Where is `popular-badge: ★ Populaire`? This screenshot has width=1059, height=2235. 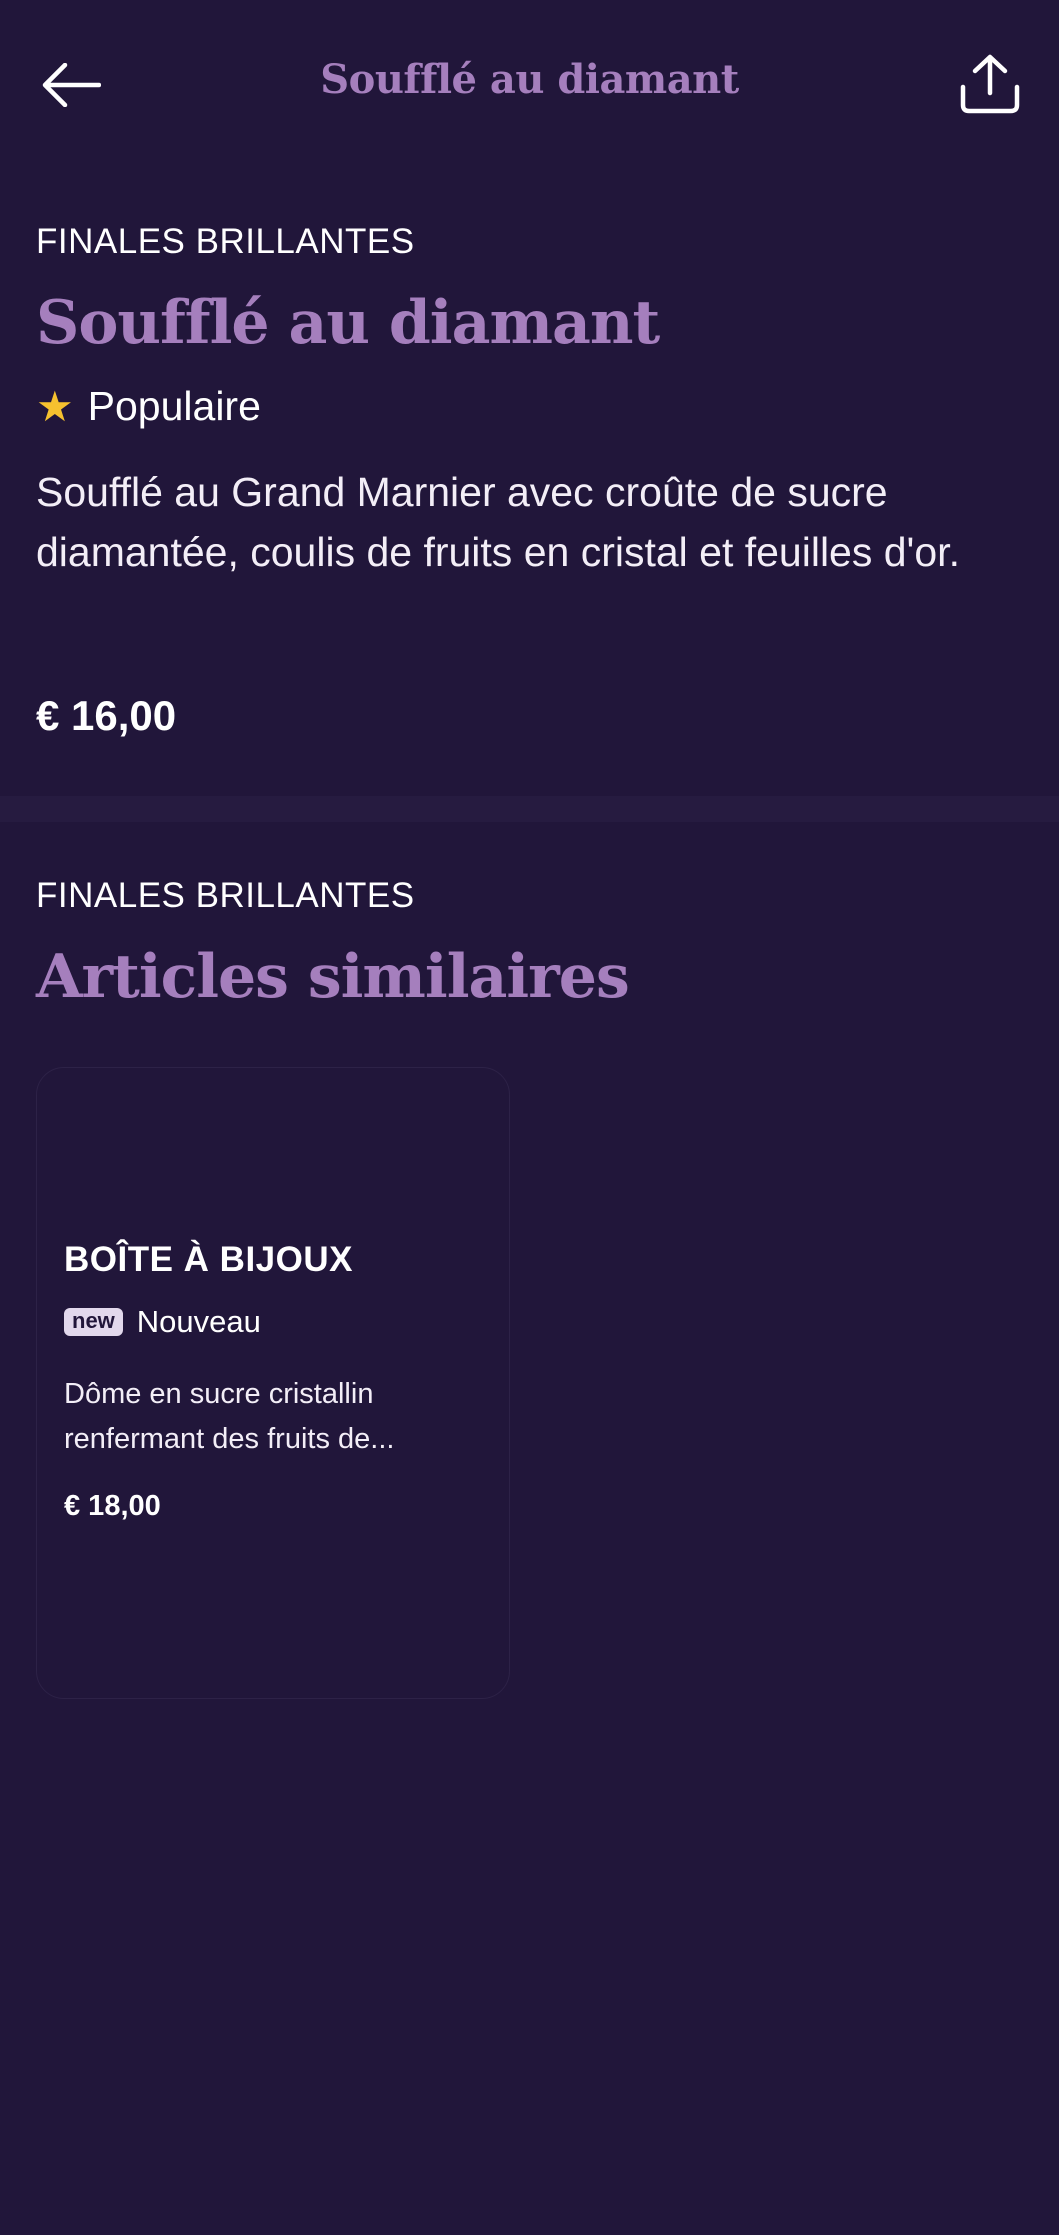
popular-badge: ★ Populaire is located at coordinates (148, 406).